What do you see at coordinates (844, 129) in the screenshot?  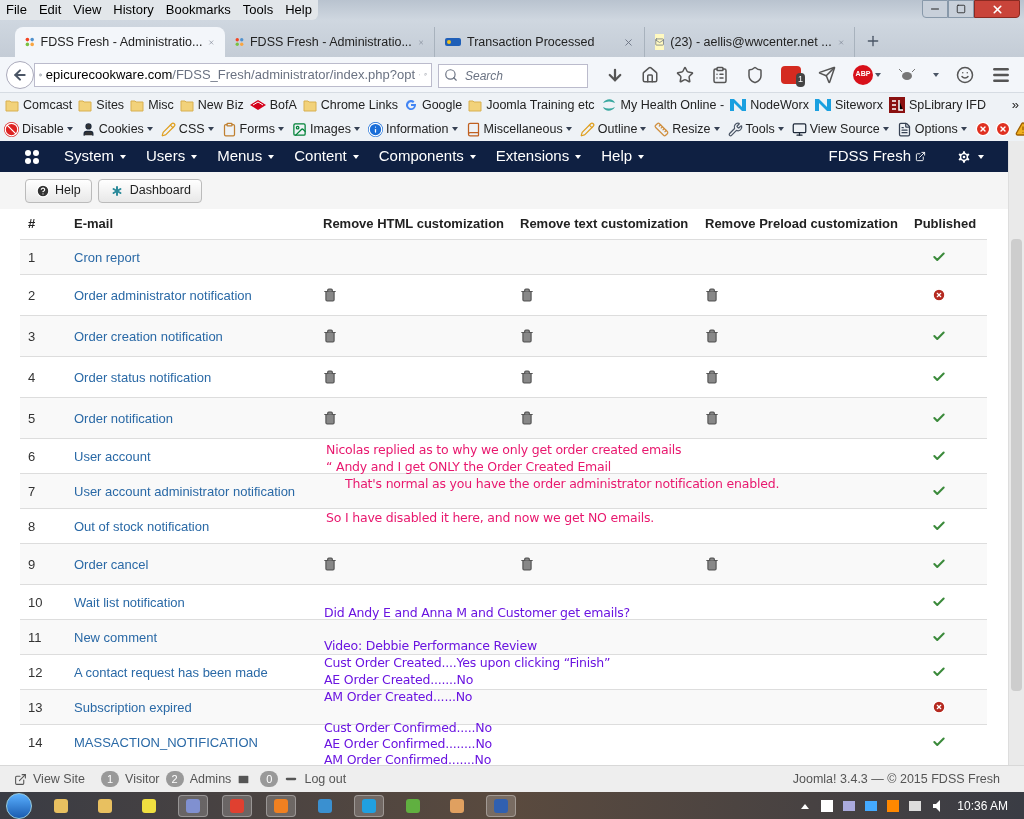 I see `toolbar-menu: View Source` at bounding box center [844, 129].